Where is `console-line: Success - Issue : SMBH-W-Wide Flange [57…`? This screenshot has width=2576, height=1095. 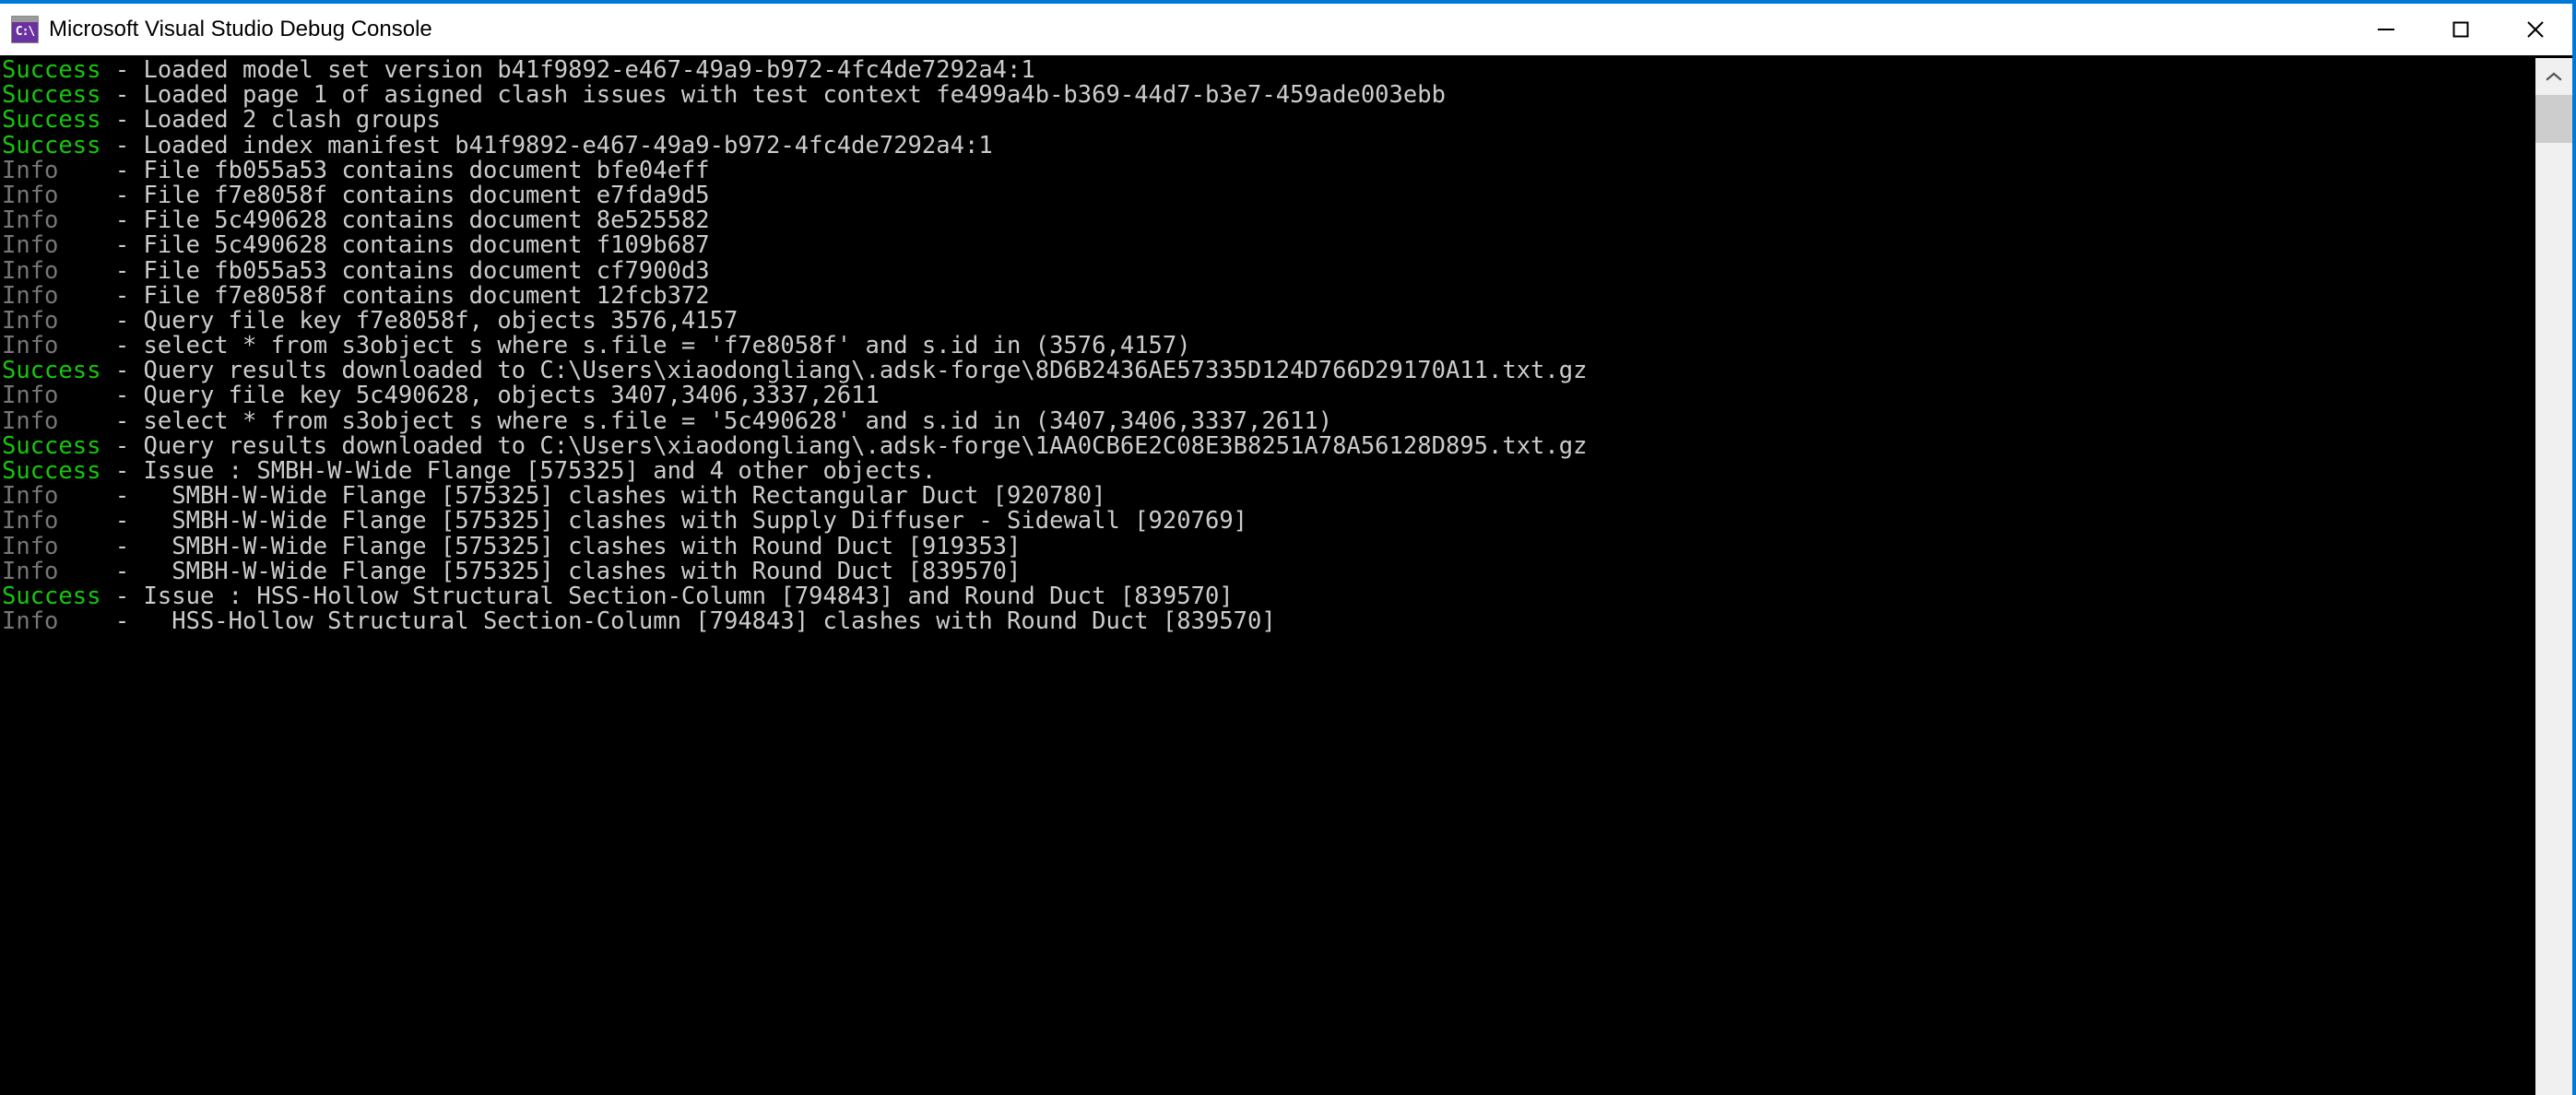 console-line: Success - Issue : SMBH-W-Wide Flange [57… is located at coordinates (1268, 471).